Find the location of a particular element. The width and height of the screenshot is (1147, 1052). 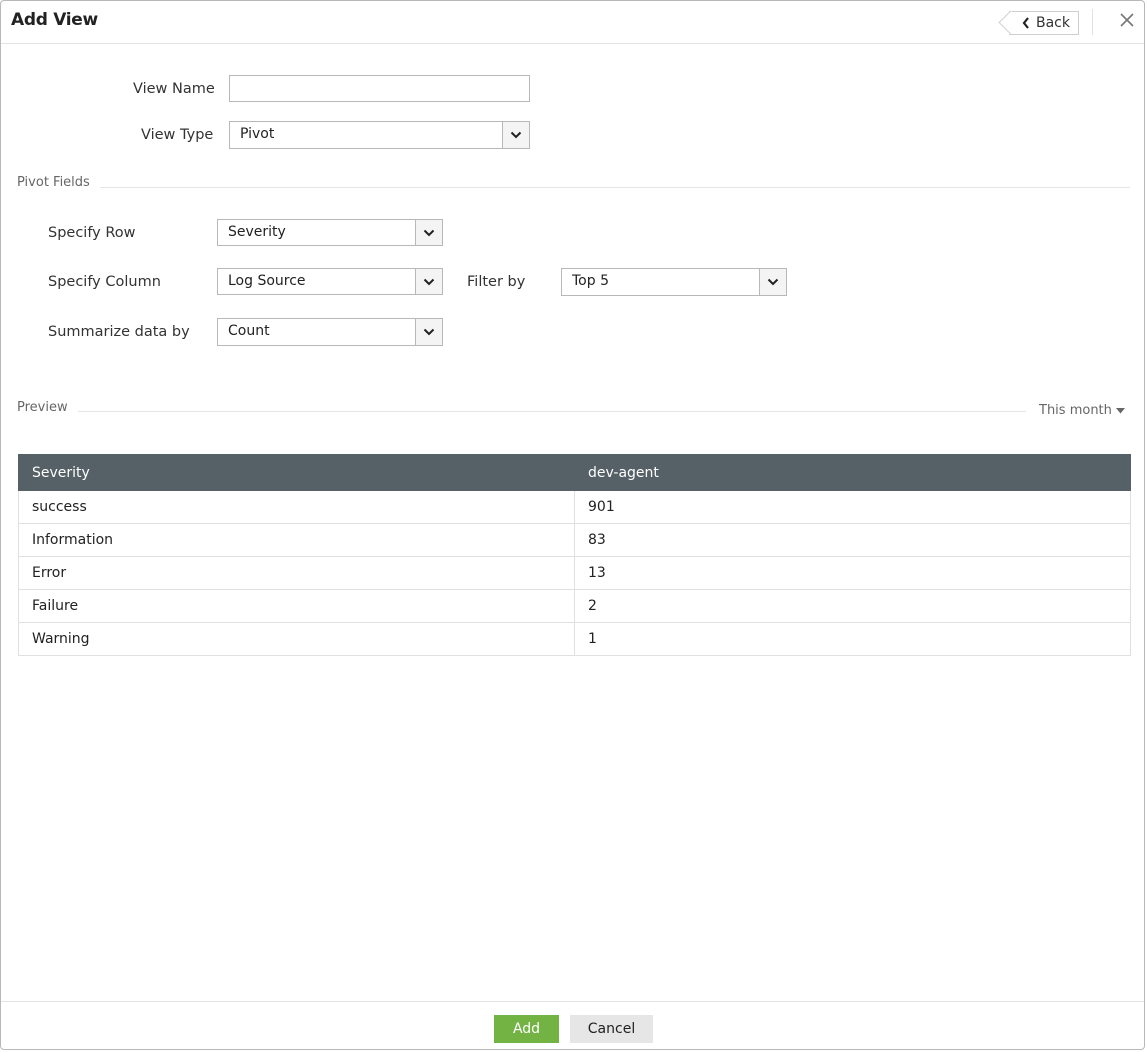

view-name-input is located at coordinates (379, 88).